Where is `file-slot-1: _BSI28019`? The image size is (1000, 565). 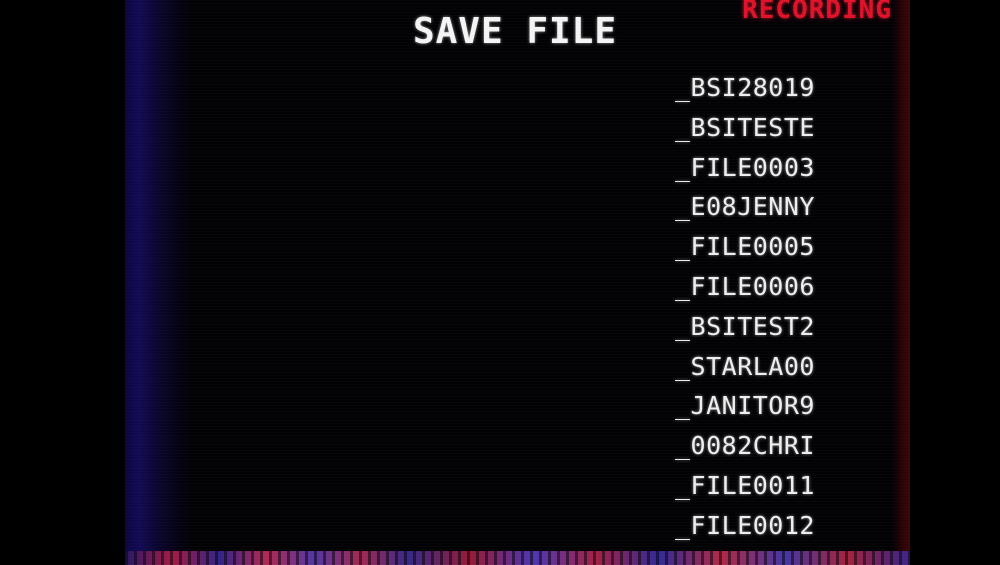
file-slot-1: _BSI28019 is located at coordinates (745, 90).